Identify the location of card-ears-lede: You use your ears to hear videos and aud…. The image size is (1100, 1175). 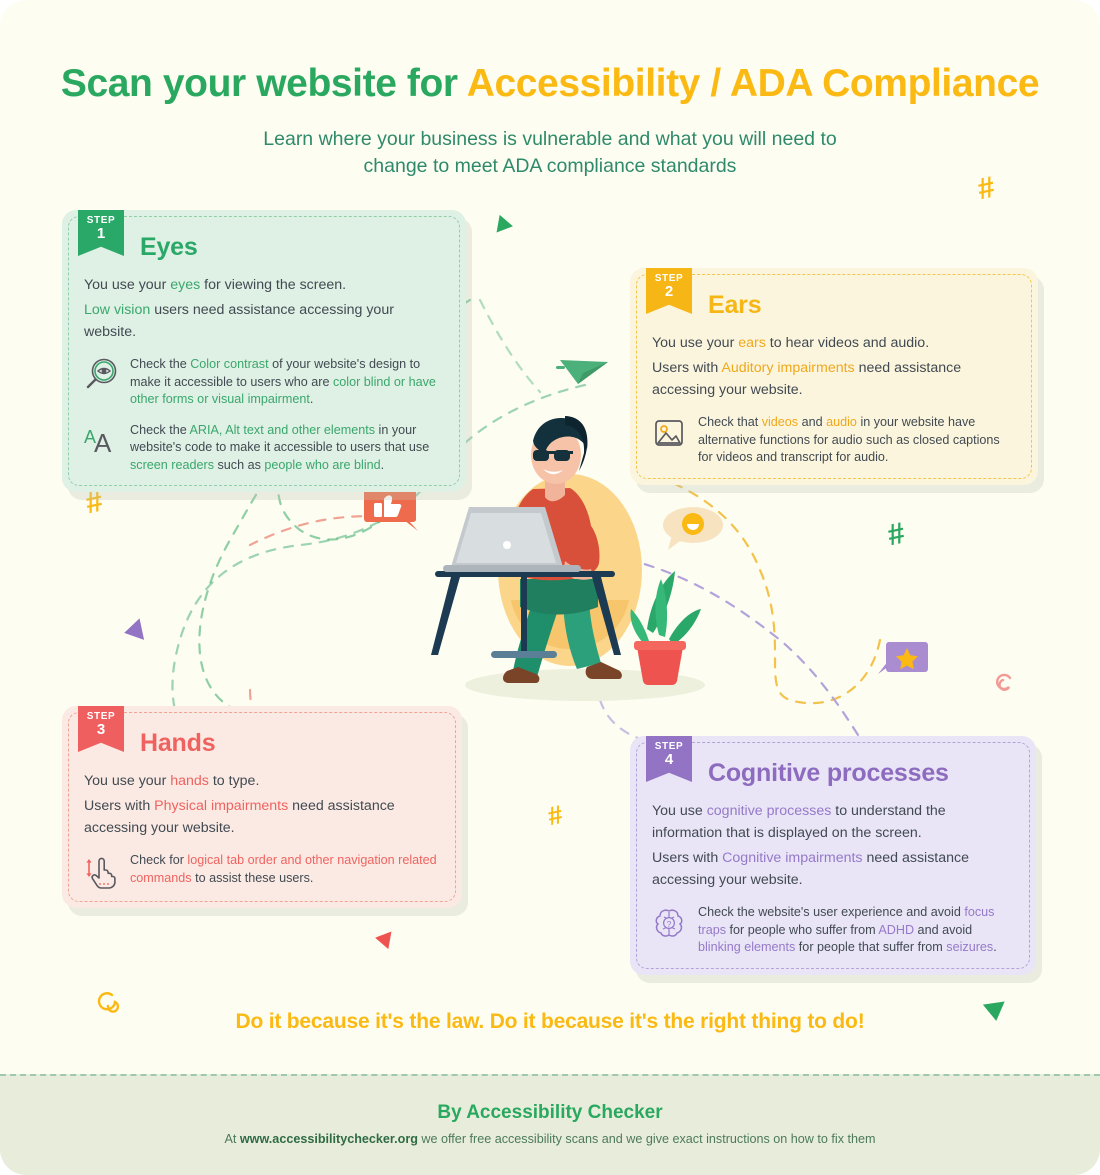
(834, 366).